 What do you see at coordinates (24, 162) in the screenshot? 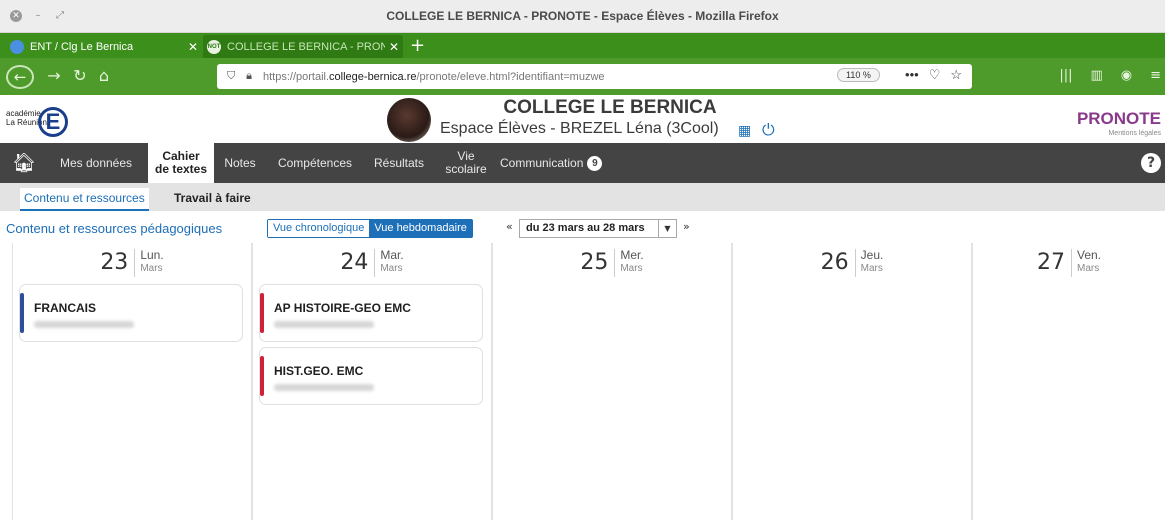
I see `home-icon: 🏠︎` at bounding box center [24, 162].